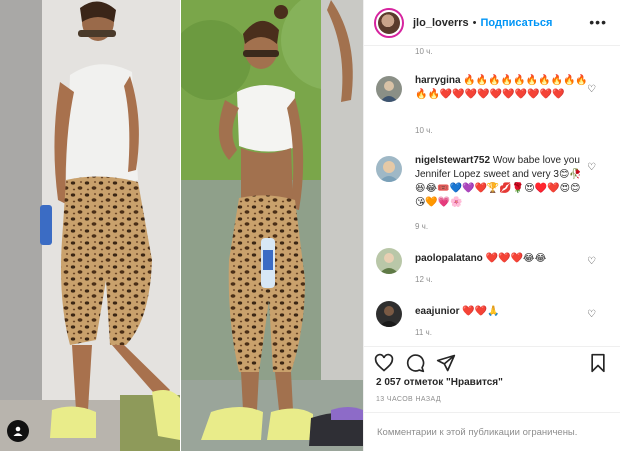 This screenshot has width=620, height=451. Describe the element at coordinates (452, 160) in the screenshot. I see `comment-username: nigelstewart752` at that location.